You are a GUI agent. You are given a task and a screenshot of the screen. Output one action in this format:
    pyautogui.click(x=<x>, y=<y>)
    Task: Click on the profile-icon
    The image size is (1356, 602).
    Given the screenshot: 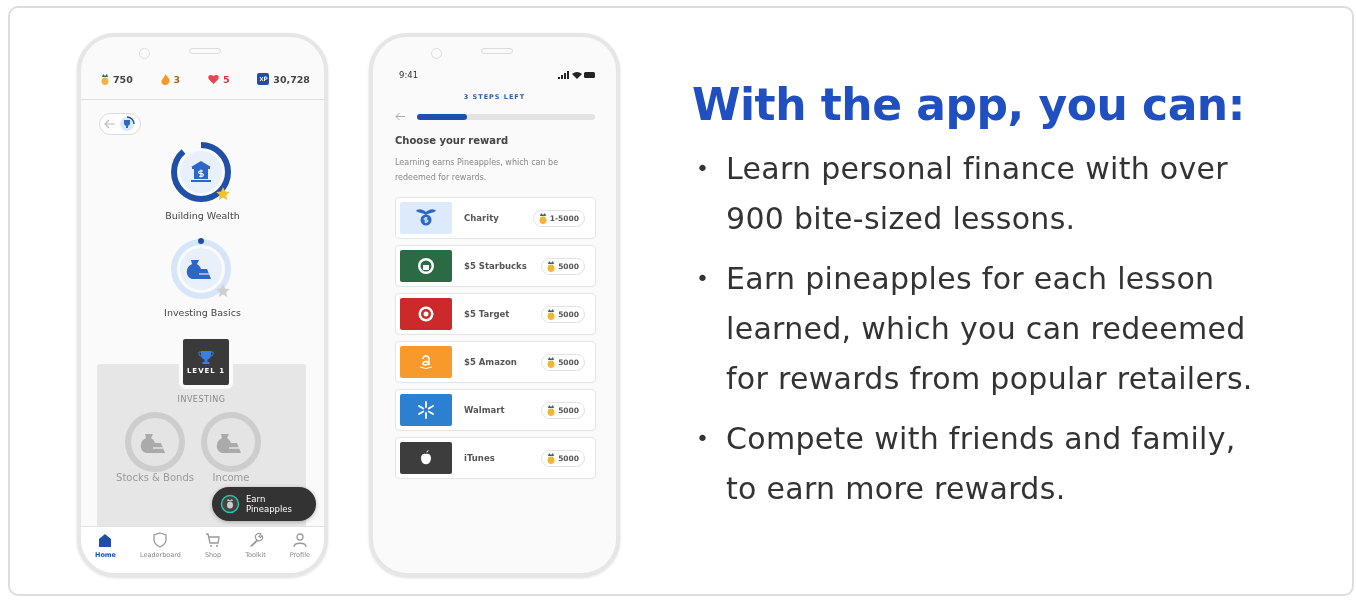 What is the action you would take?
    pyautogui.click(x=299, y=540)
    